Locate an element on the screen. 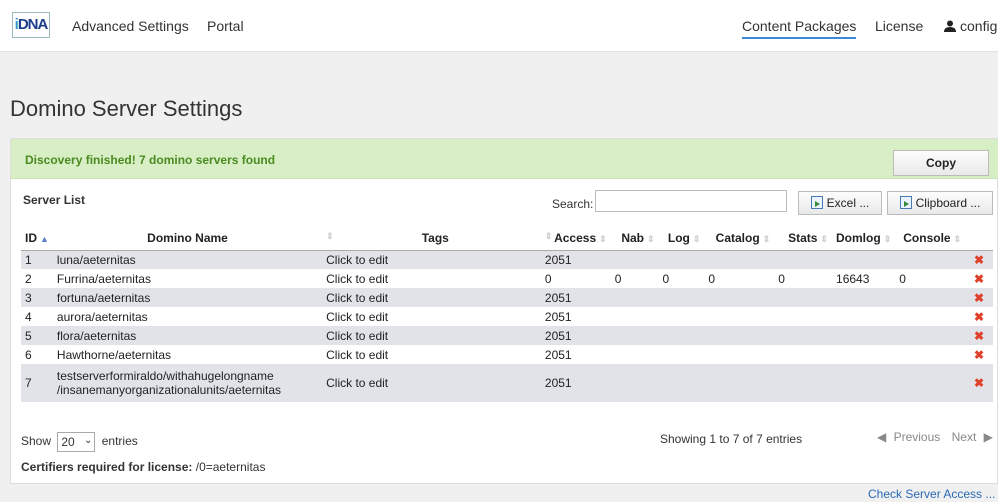 The width and height of the screenshot is (998, 502). cert-value: /0=aeternitas is located at coordinates (230, 467).